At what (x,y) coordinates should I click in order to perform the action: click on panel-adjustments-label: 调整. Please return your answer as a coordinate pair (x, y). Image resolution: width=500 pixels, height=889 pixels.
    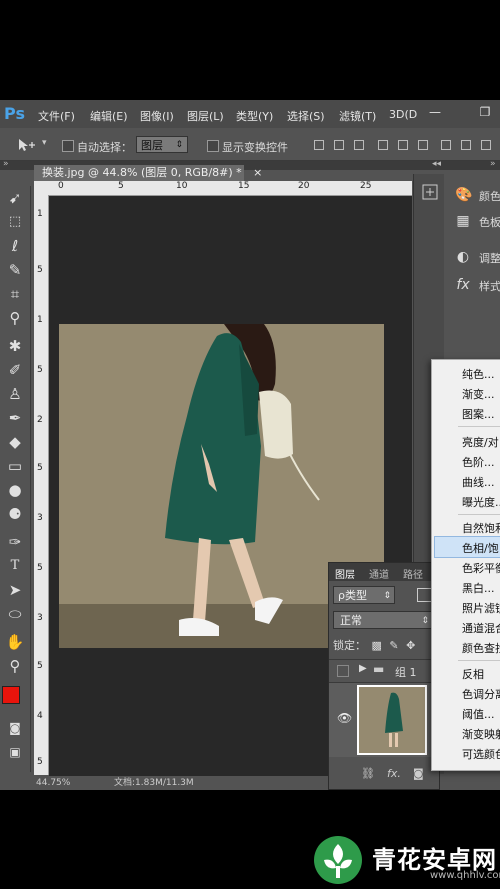
    Looking at the image, I should click on (489, 258).